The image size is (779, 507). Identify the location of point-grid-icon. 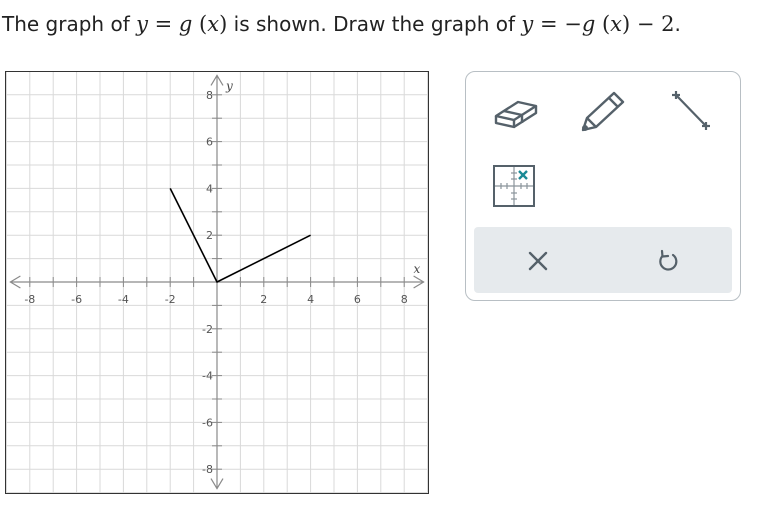
(514, 186).